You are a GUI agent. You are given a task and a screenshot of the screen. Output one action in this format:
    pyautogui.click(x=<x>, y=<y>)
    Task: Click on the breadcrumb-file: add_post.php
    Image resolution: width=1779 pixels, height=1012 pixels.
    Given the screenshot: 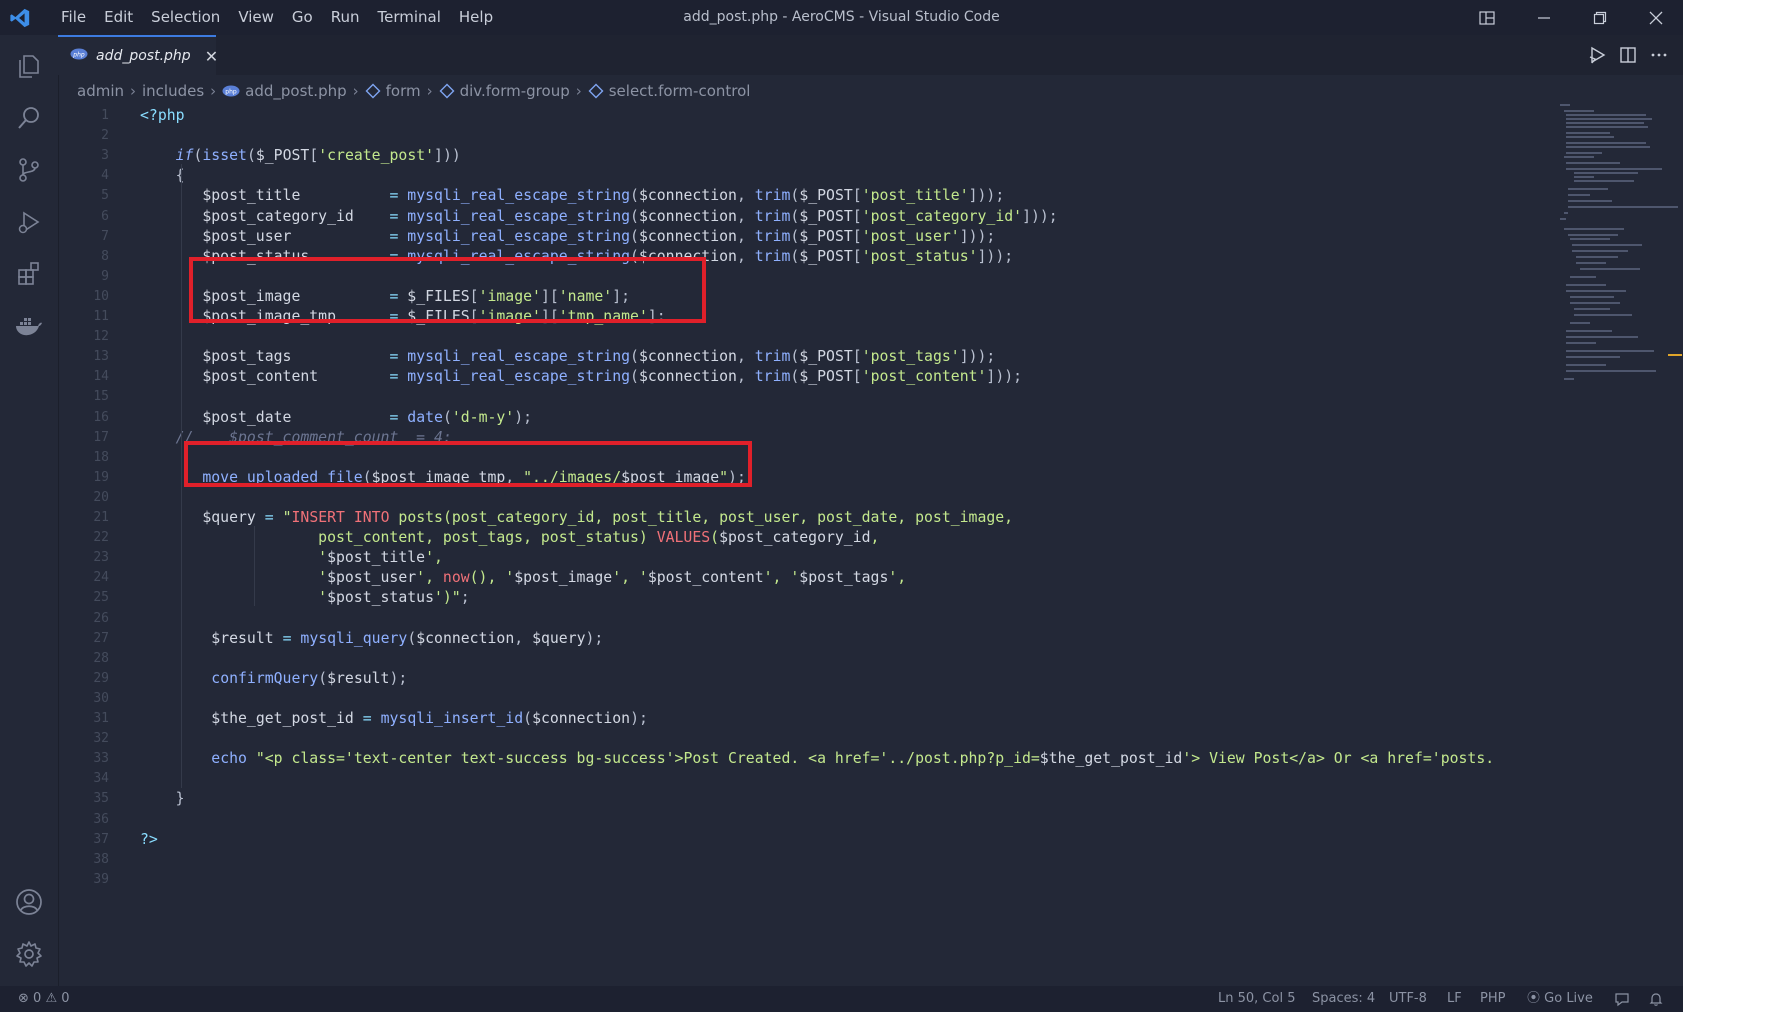 What is the action you would take?
    pyautogui.click(x=295, y=91)
    